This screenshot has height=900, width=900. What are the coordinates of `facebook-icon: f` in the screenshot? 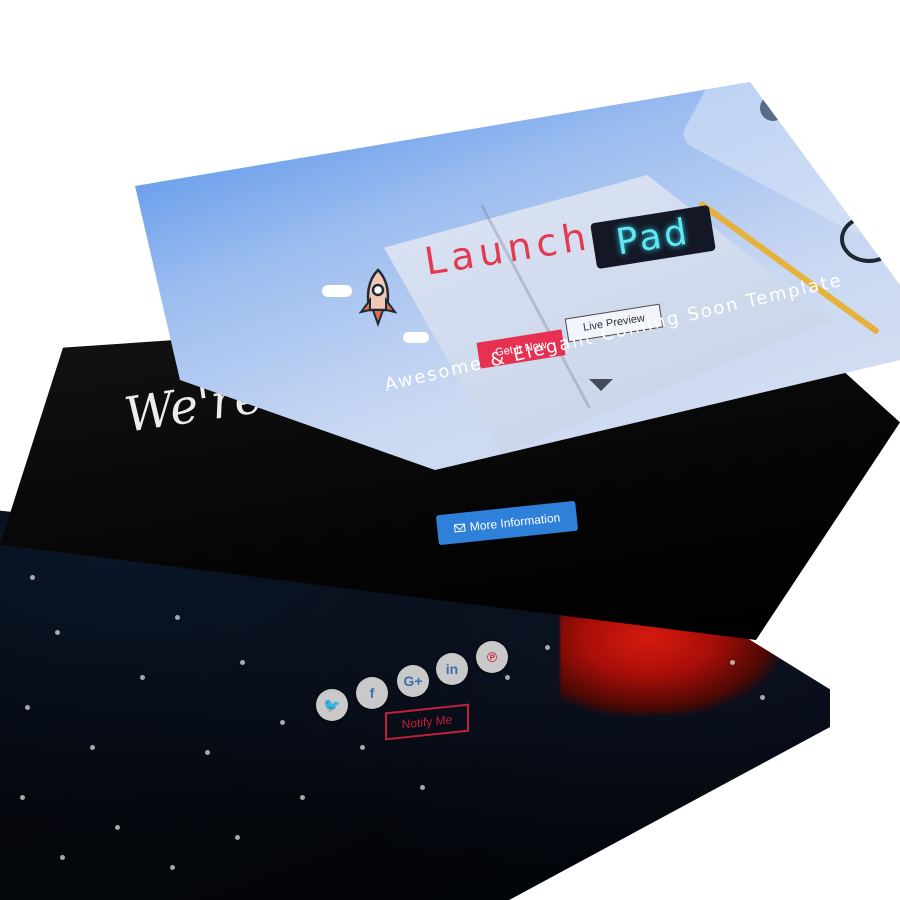 It's located at (372, 693).